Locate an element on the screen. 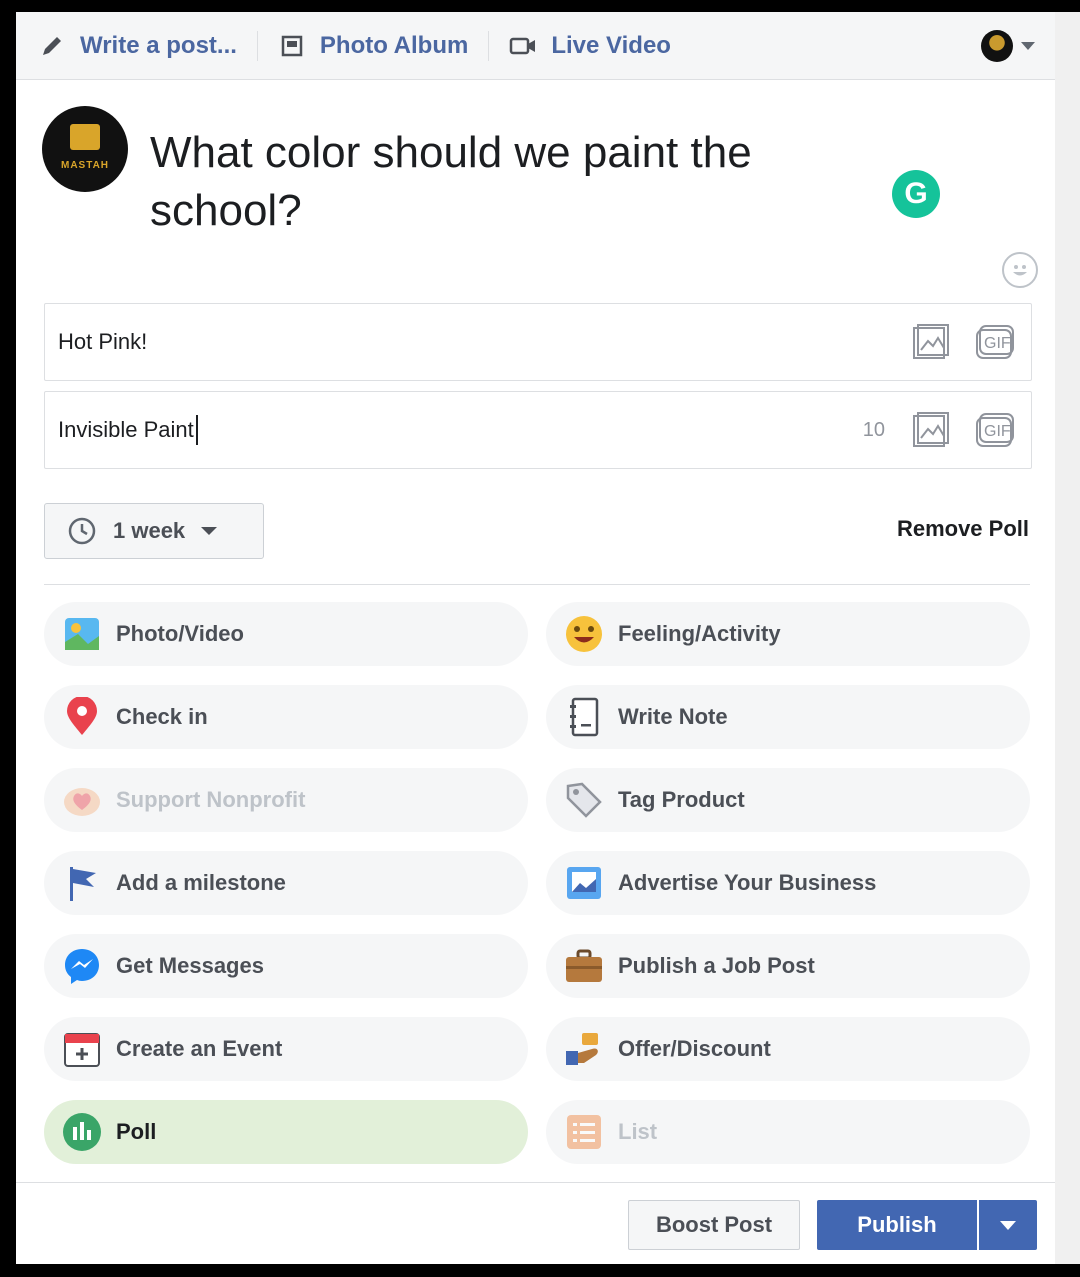 The width and height of the screenshot is (1080, 1277). video-camera-icon is located at coordinates (523, 46).